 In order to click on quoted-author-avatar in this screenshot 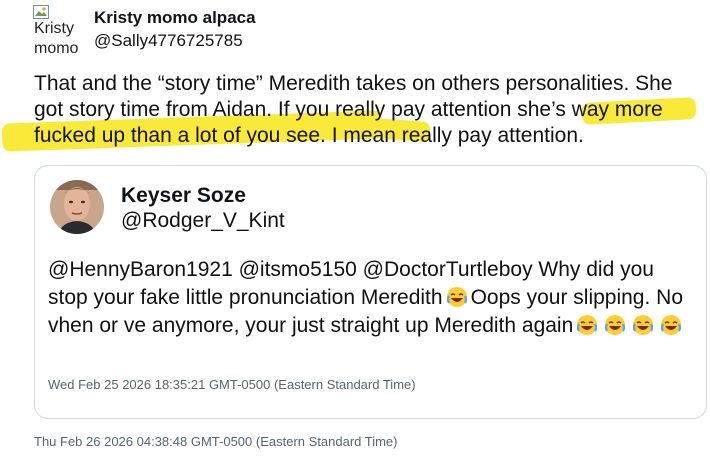, I will do `click(77, 207)`.